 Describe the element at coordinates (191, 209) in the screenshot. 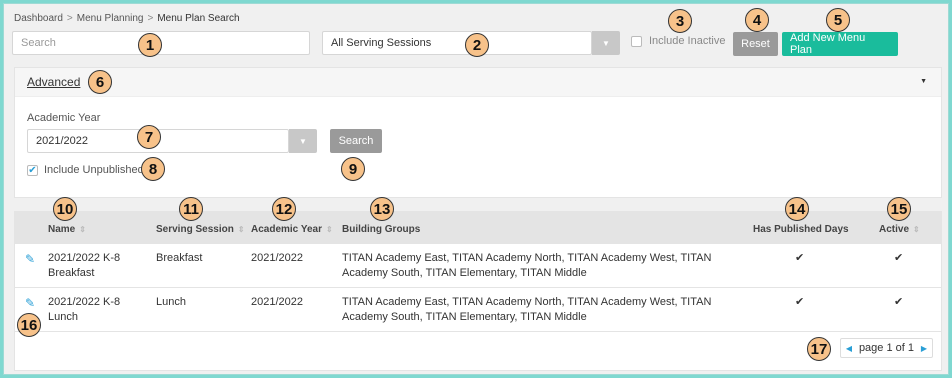

I see `annotation-badge: 11` at that location.